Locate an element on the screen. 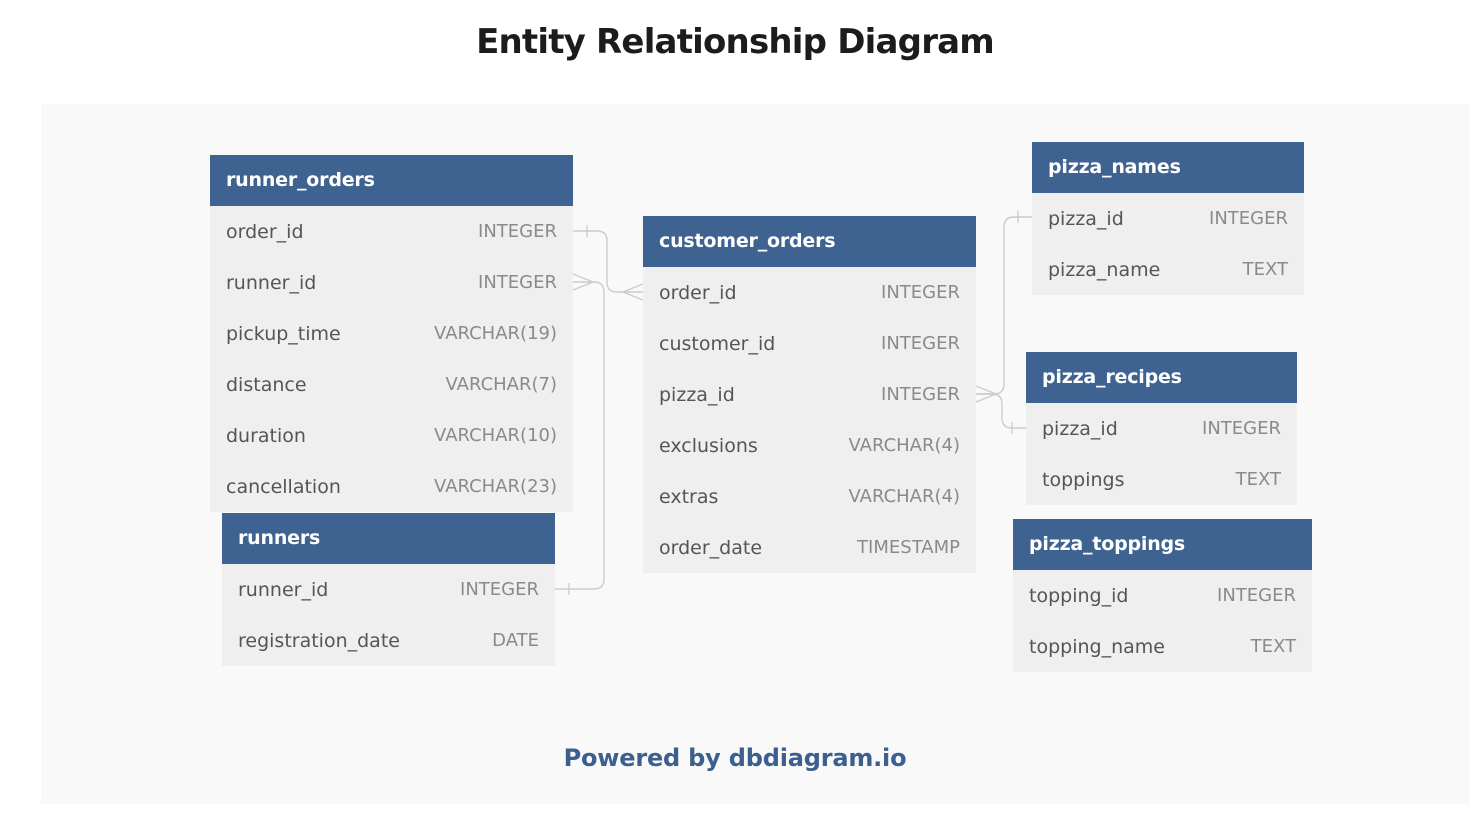  field-name: cancellation is located at coordinates (283, 486).